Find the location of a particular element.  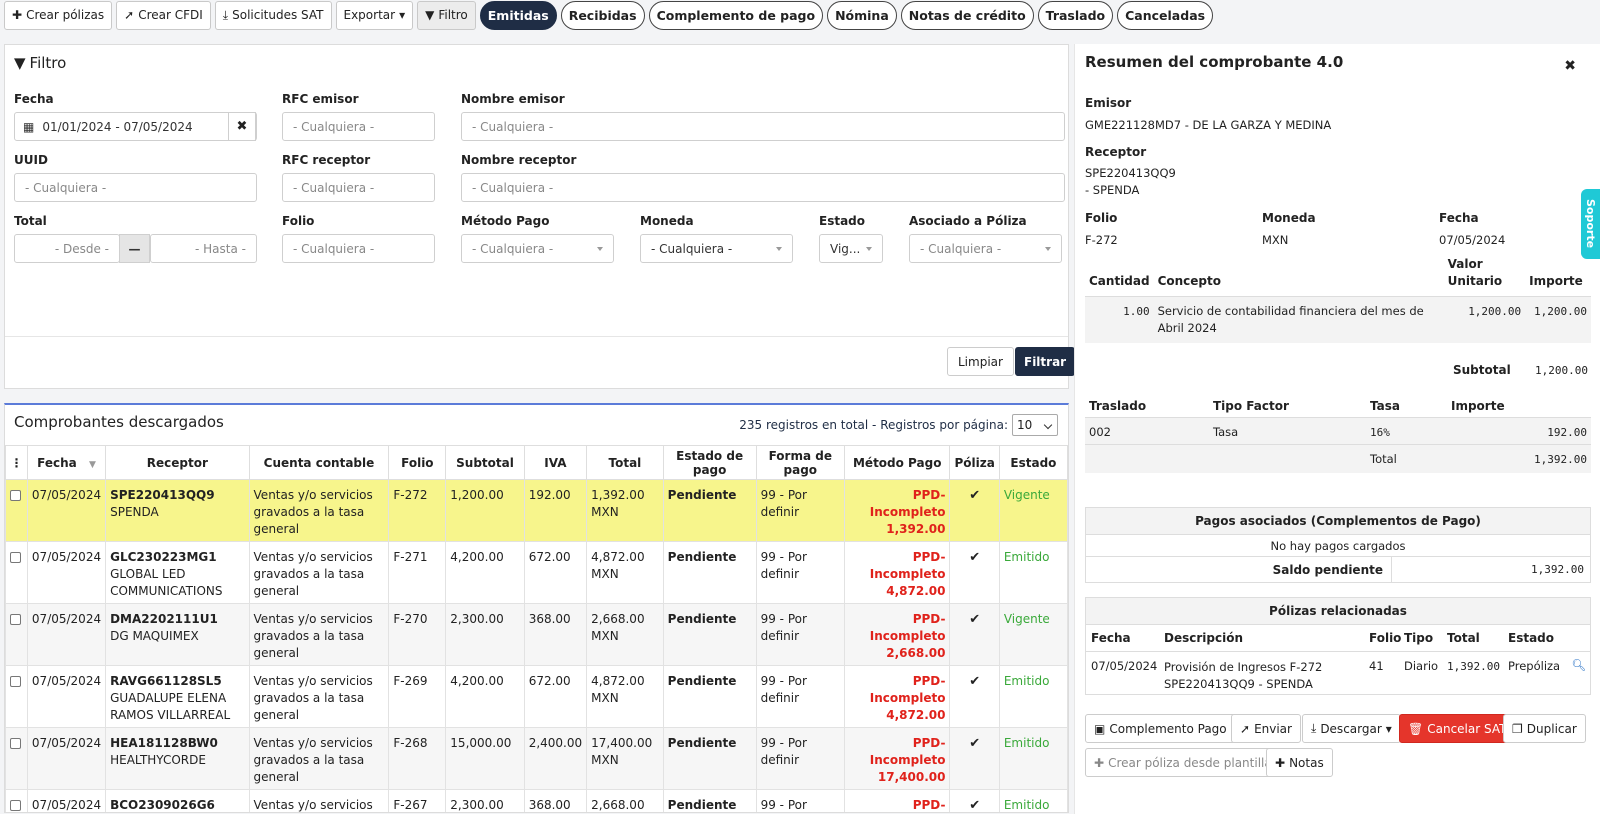

soporte-tab: Soporte is located at coordinates (1590, 224).